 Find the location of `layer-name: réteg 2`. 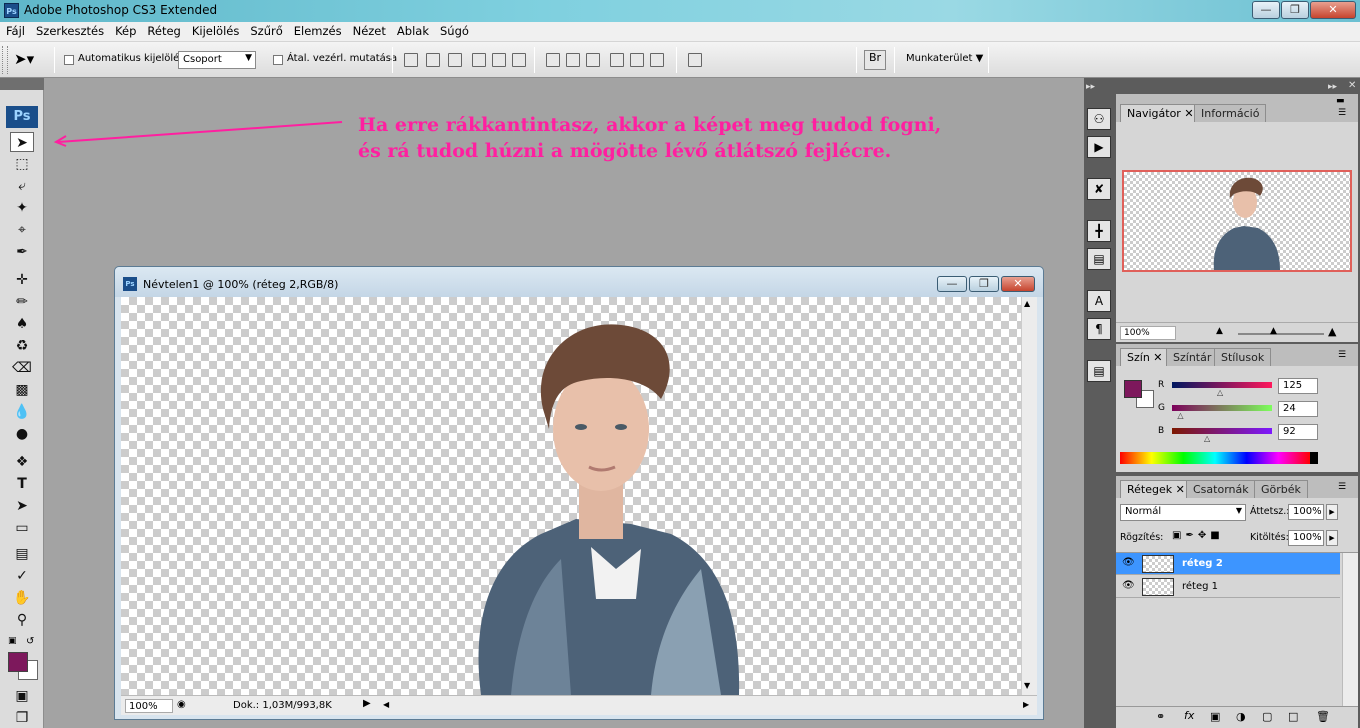

layer-name: réteg 2 is located at coordinates (1202, 563).